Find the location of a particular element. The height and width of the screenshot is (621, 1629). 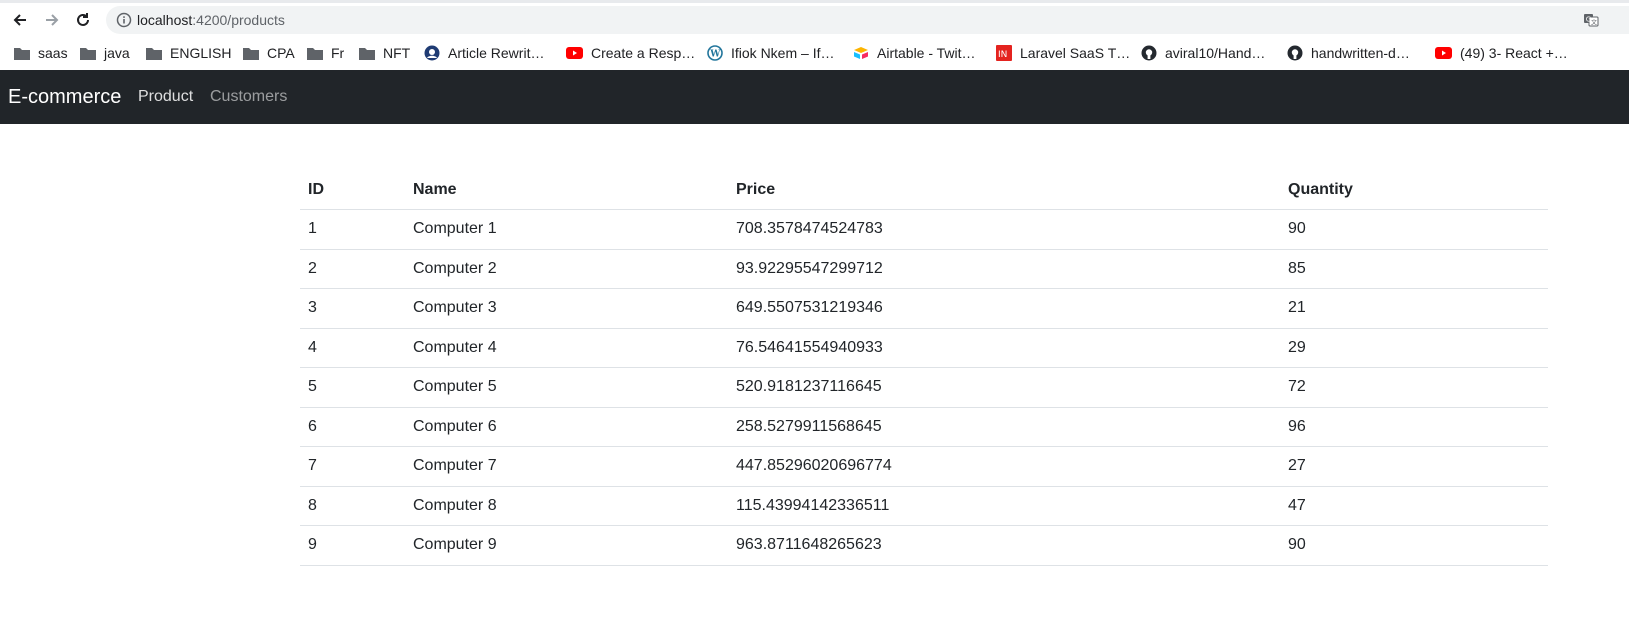

bookmark-cpa: CPA is located at coordinates (269, 53).